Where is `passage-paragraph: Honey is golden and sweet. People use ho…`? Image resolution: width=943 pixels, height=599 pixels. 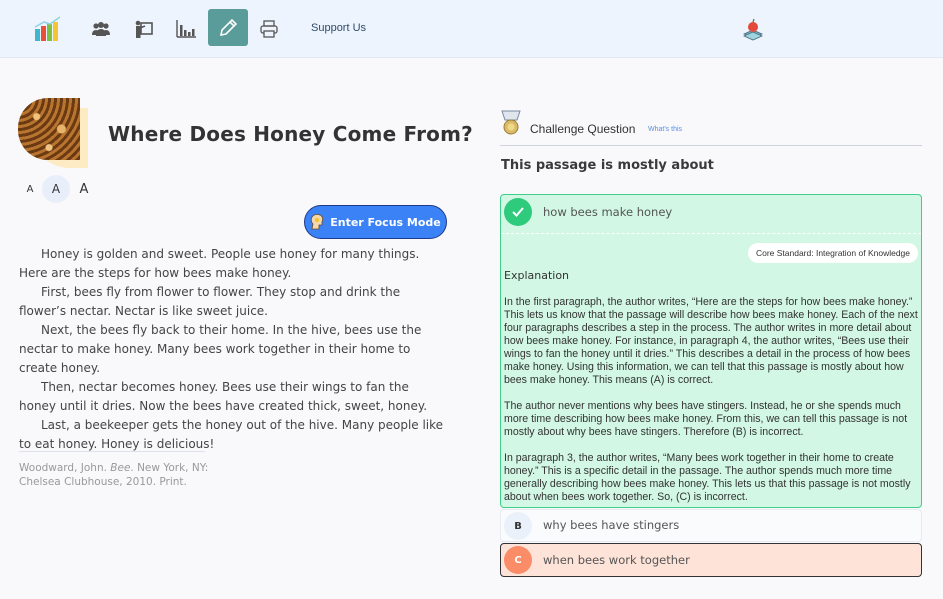 passage-paragraph: Honey is golden and sweet. People use ho… is located at coordinates (219, 263).